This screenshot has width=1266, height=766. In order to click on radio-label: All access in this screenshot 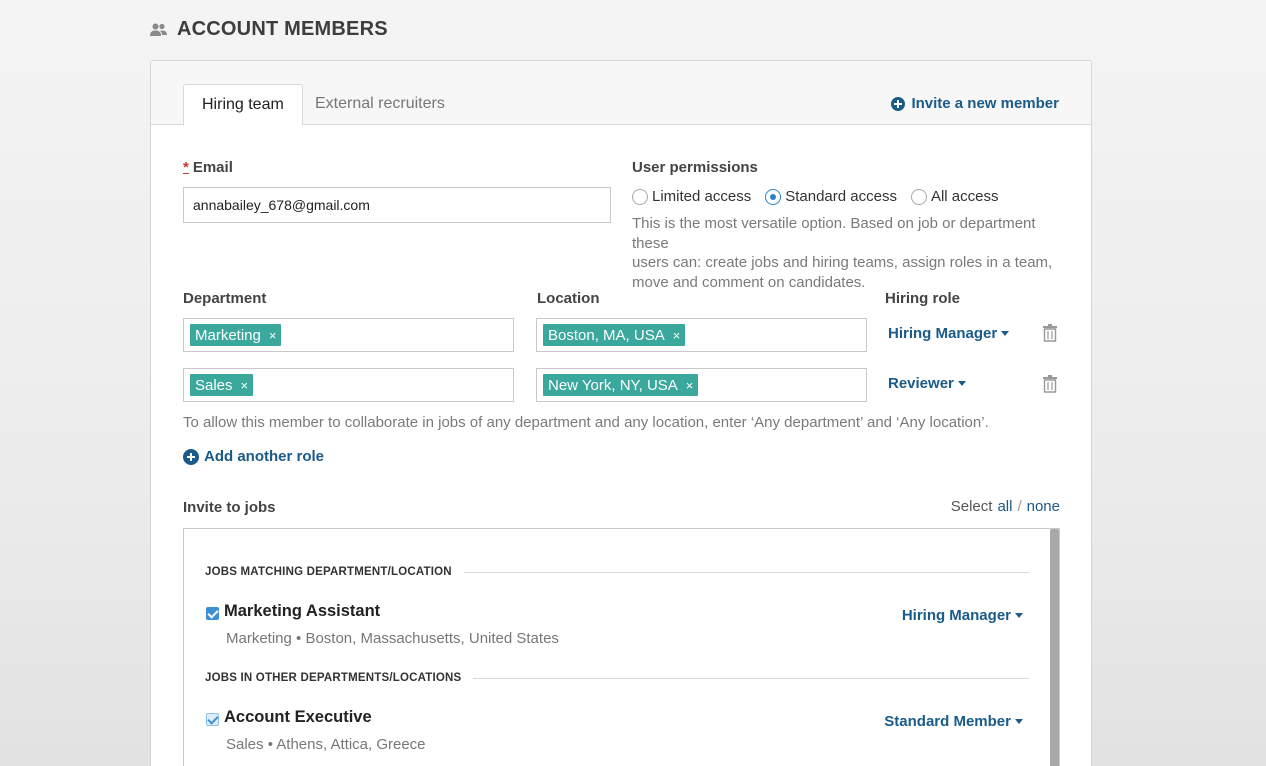, I will do `click(964, 196)`.